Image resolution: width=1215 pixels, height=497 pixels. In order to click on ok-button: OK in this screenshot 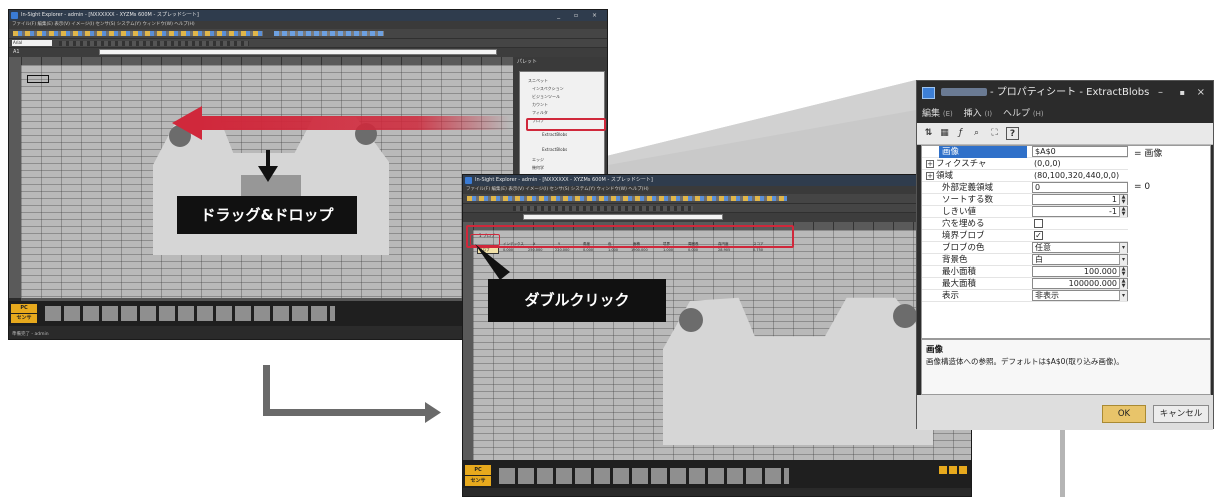, I will do `click(1124, 414)`.